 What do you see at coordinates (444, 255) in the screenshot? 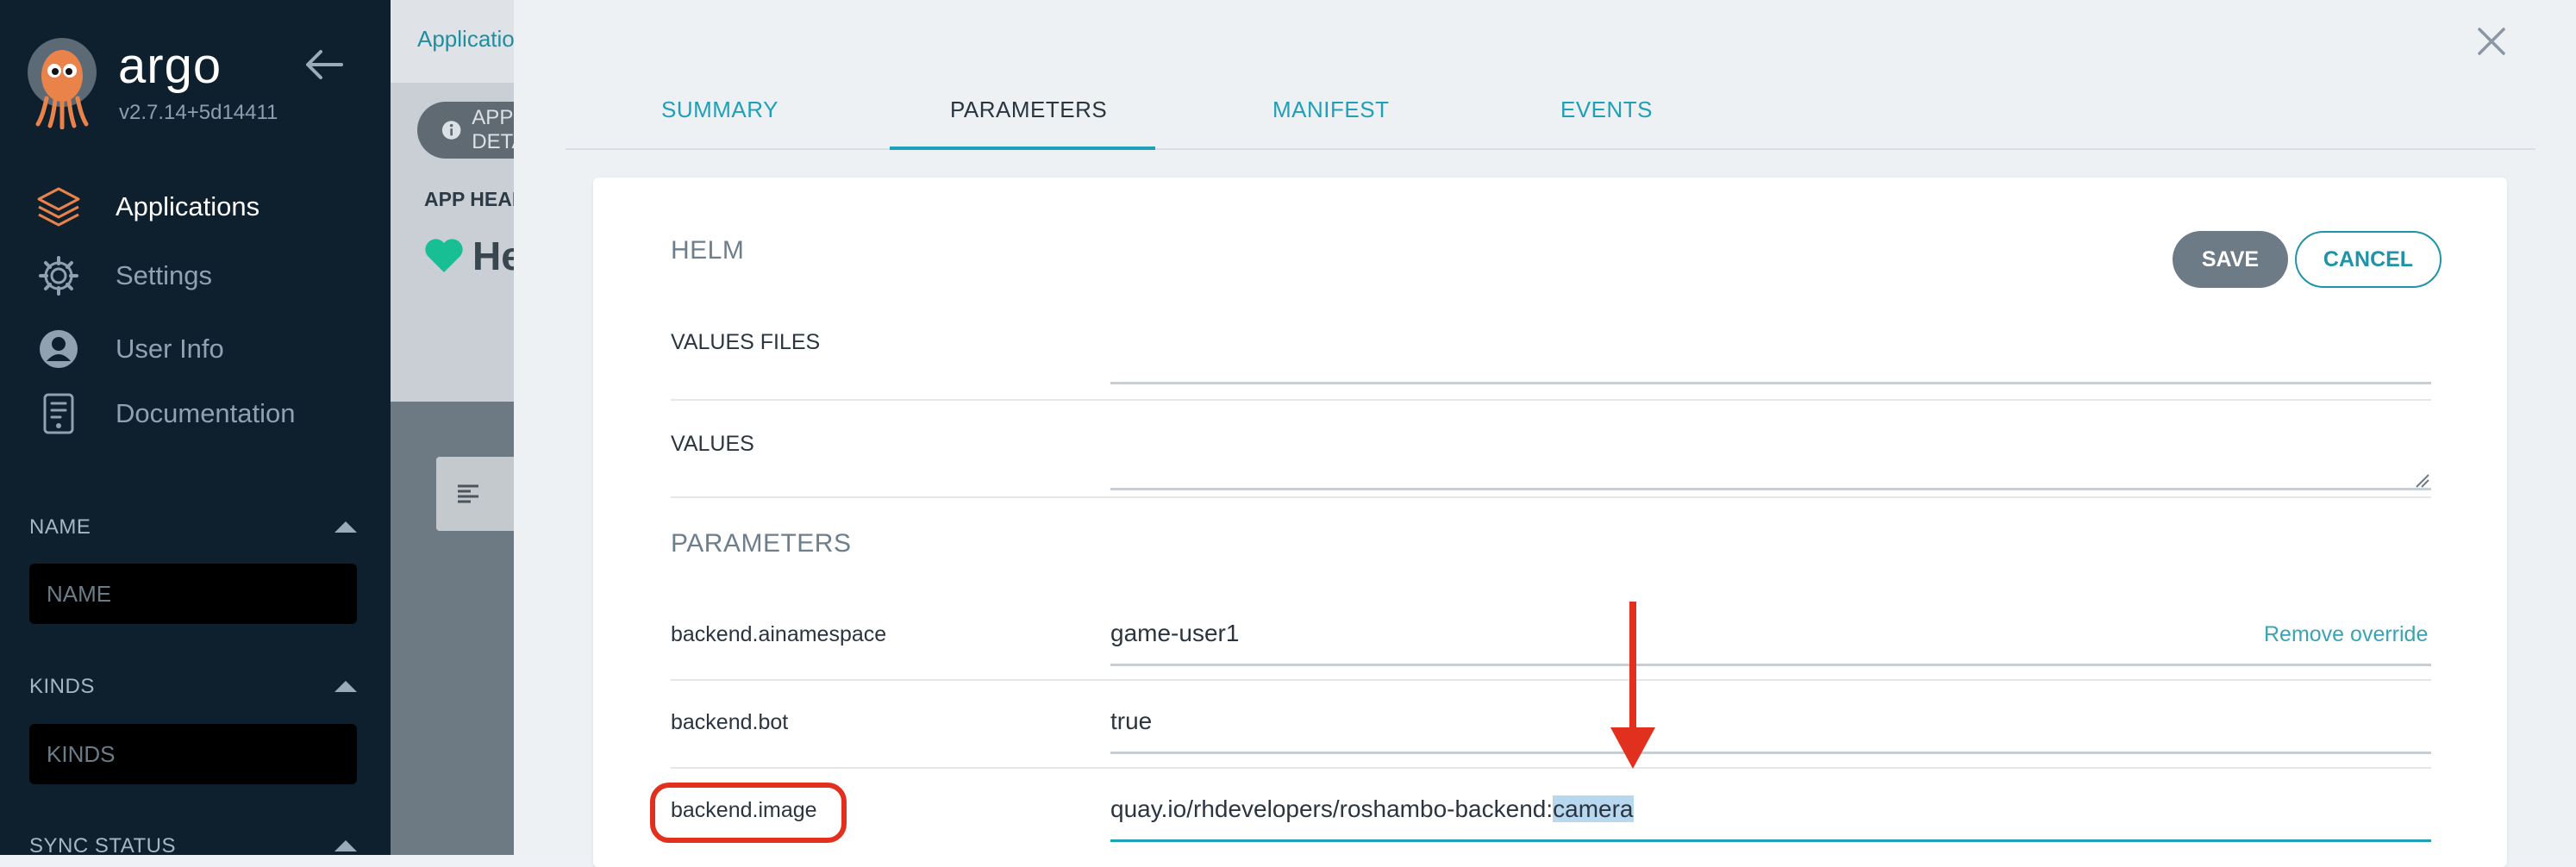
I see `heart-icon` at bounding box center [444, 255].